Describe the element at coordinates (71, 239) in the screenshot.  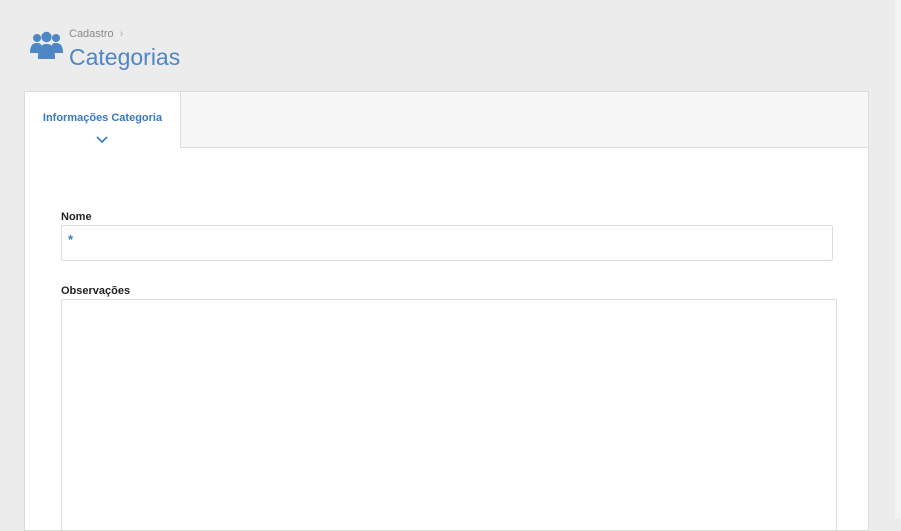
I see `required-marker: *` at that location.